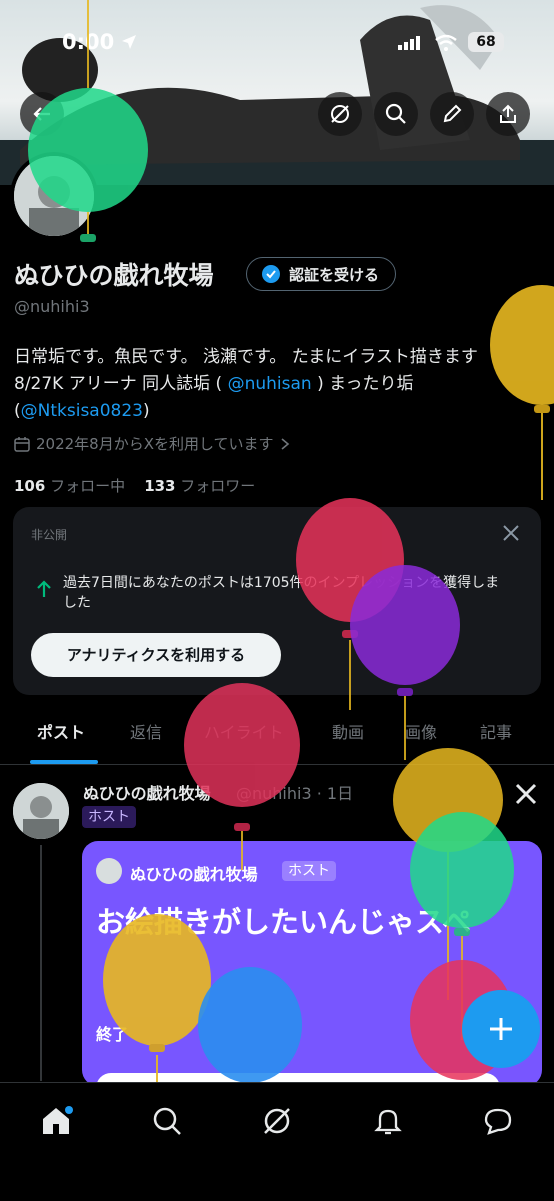 This screenshot has width=554, height=1201. I want to click on battery-indicator: 68, so click(486, 42).